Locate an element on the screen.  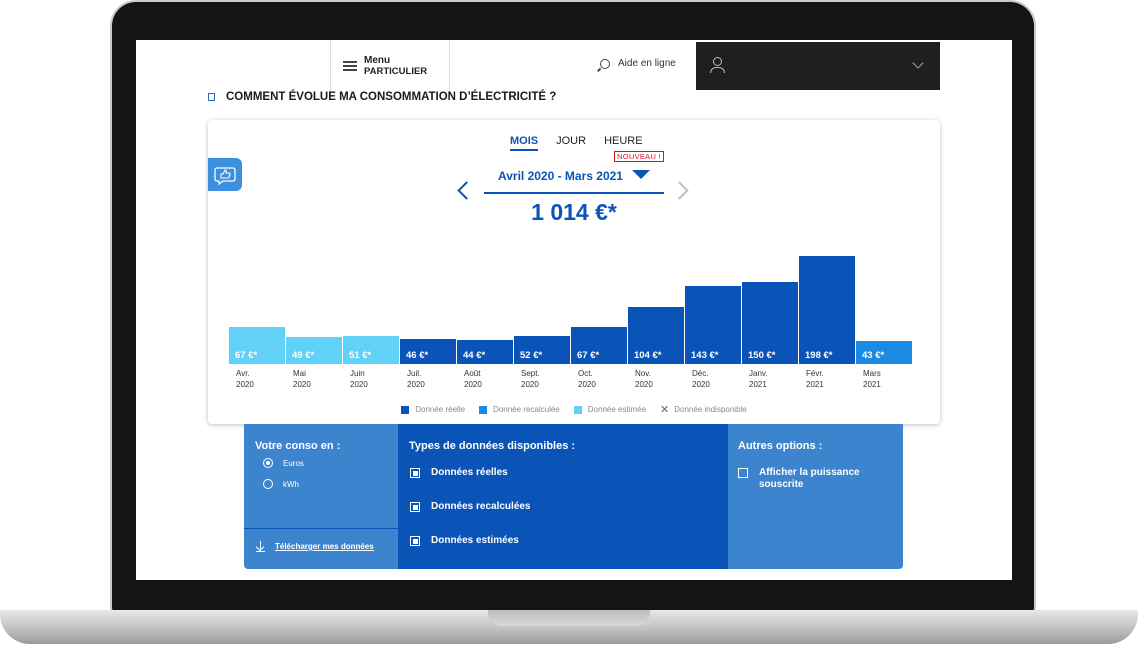
total-amount: 1 014 €* is located at coordinates (574, 212).